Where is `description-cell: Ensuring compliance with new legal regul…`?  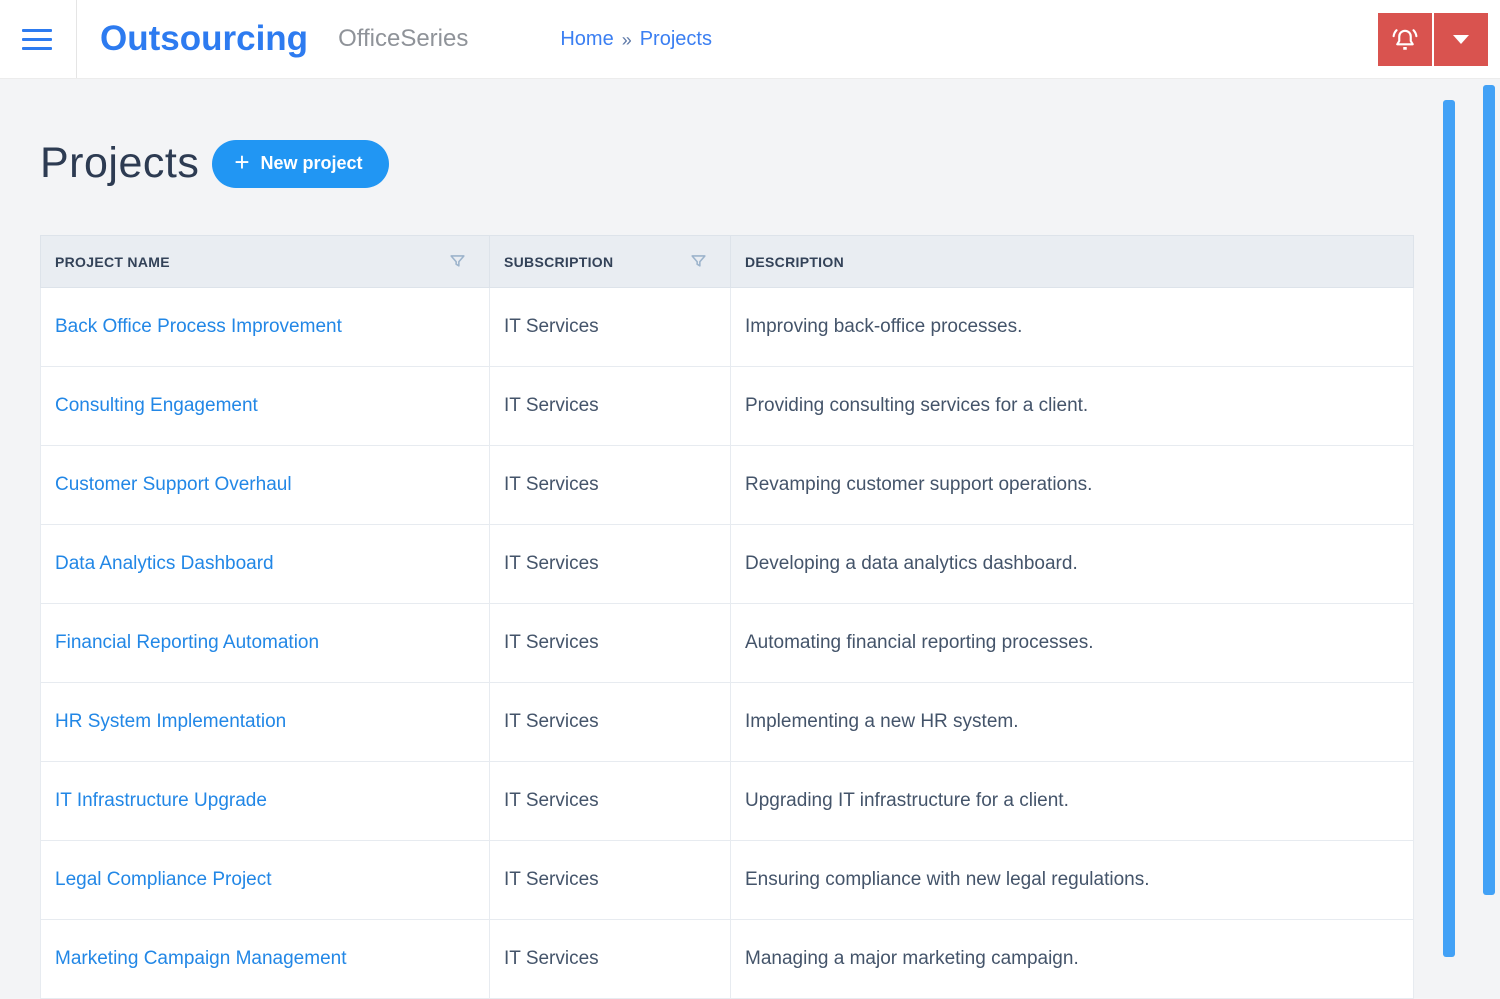
description-cell: Ensuring compliance with new legal regul… is located at coordinates (1072, 880).